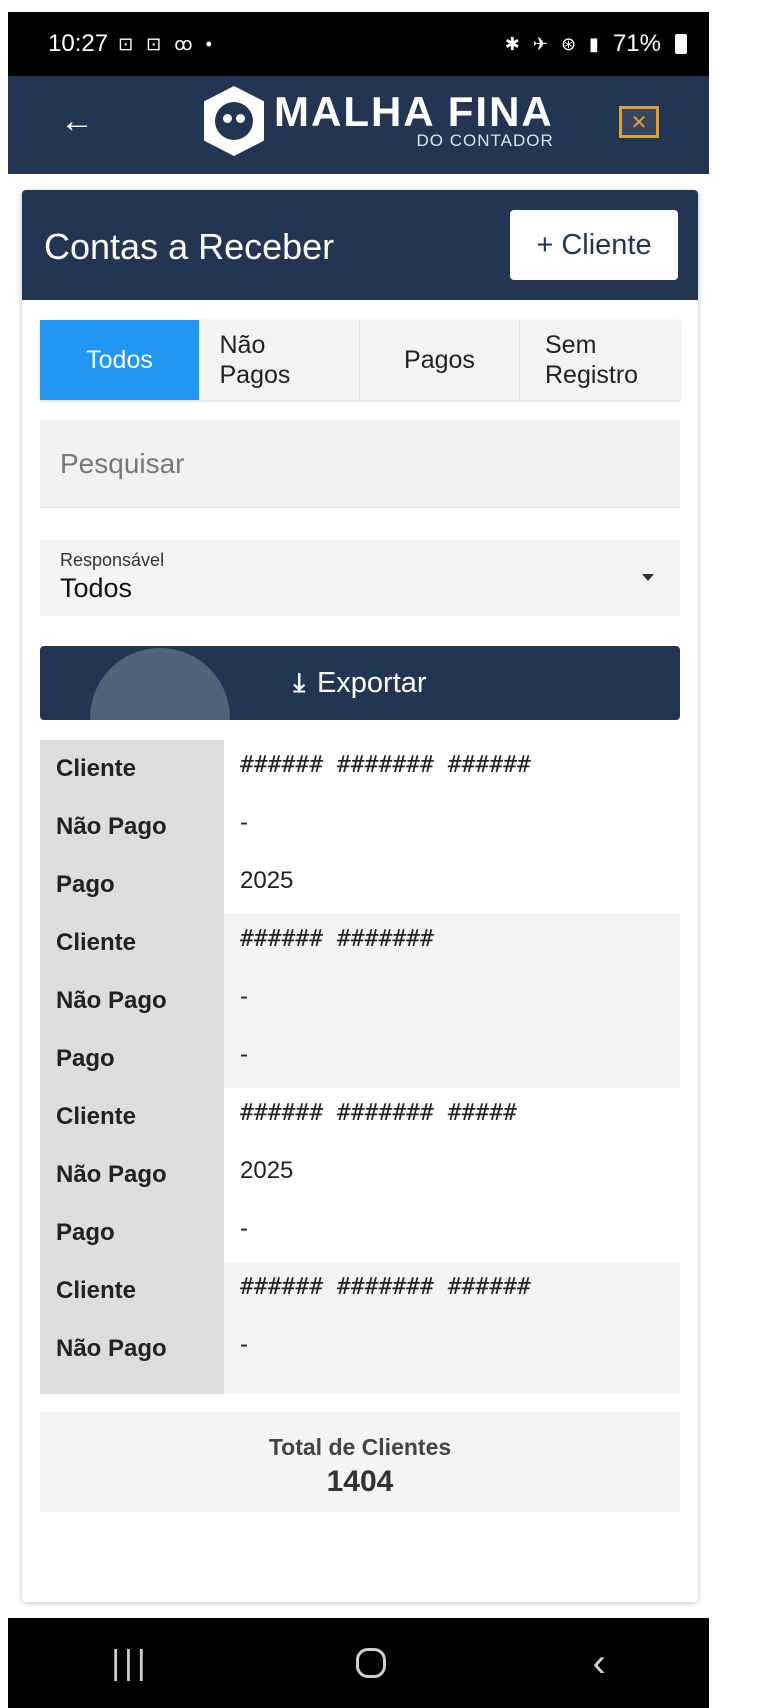  Describe the element at coordinates (77, 121) in the screenshot. I see `back-arrow-icon: ←` at that location.